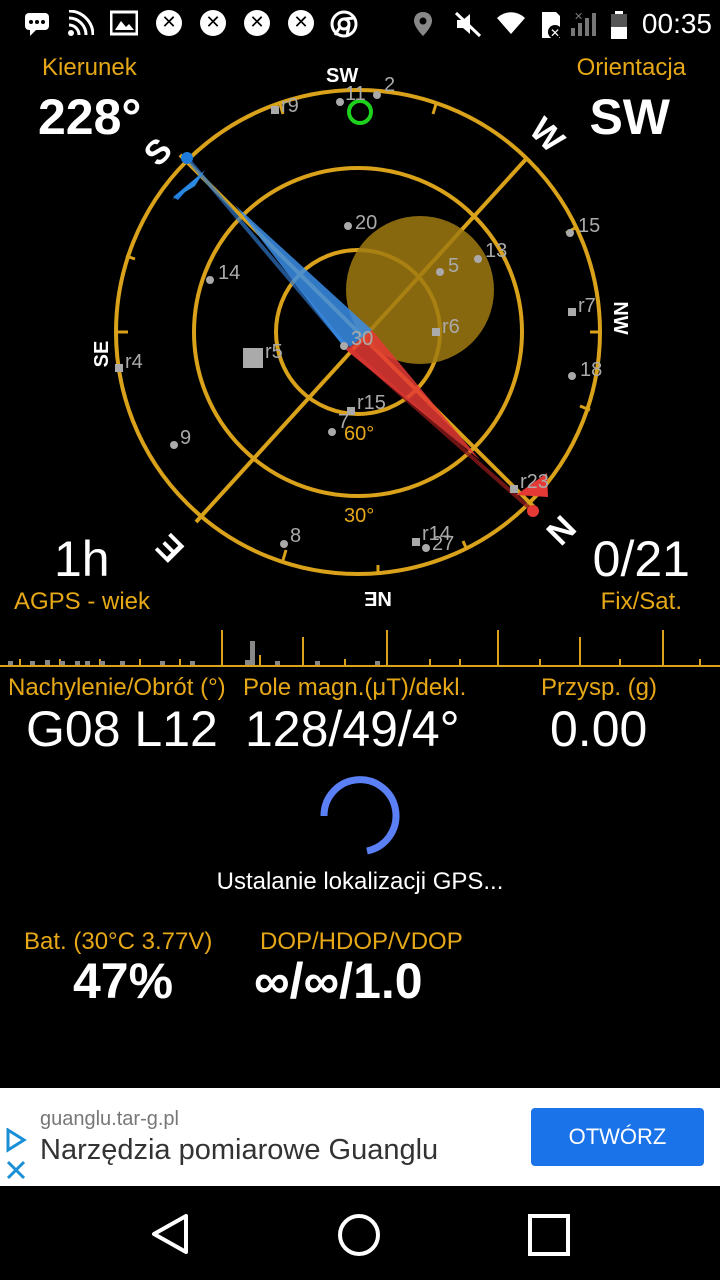  Describe the element at coordinates (549, 1235) in the screenshot. I see `recents-icon` at that location.